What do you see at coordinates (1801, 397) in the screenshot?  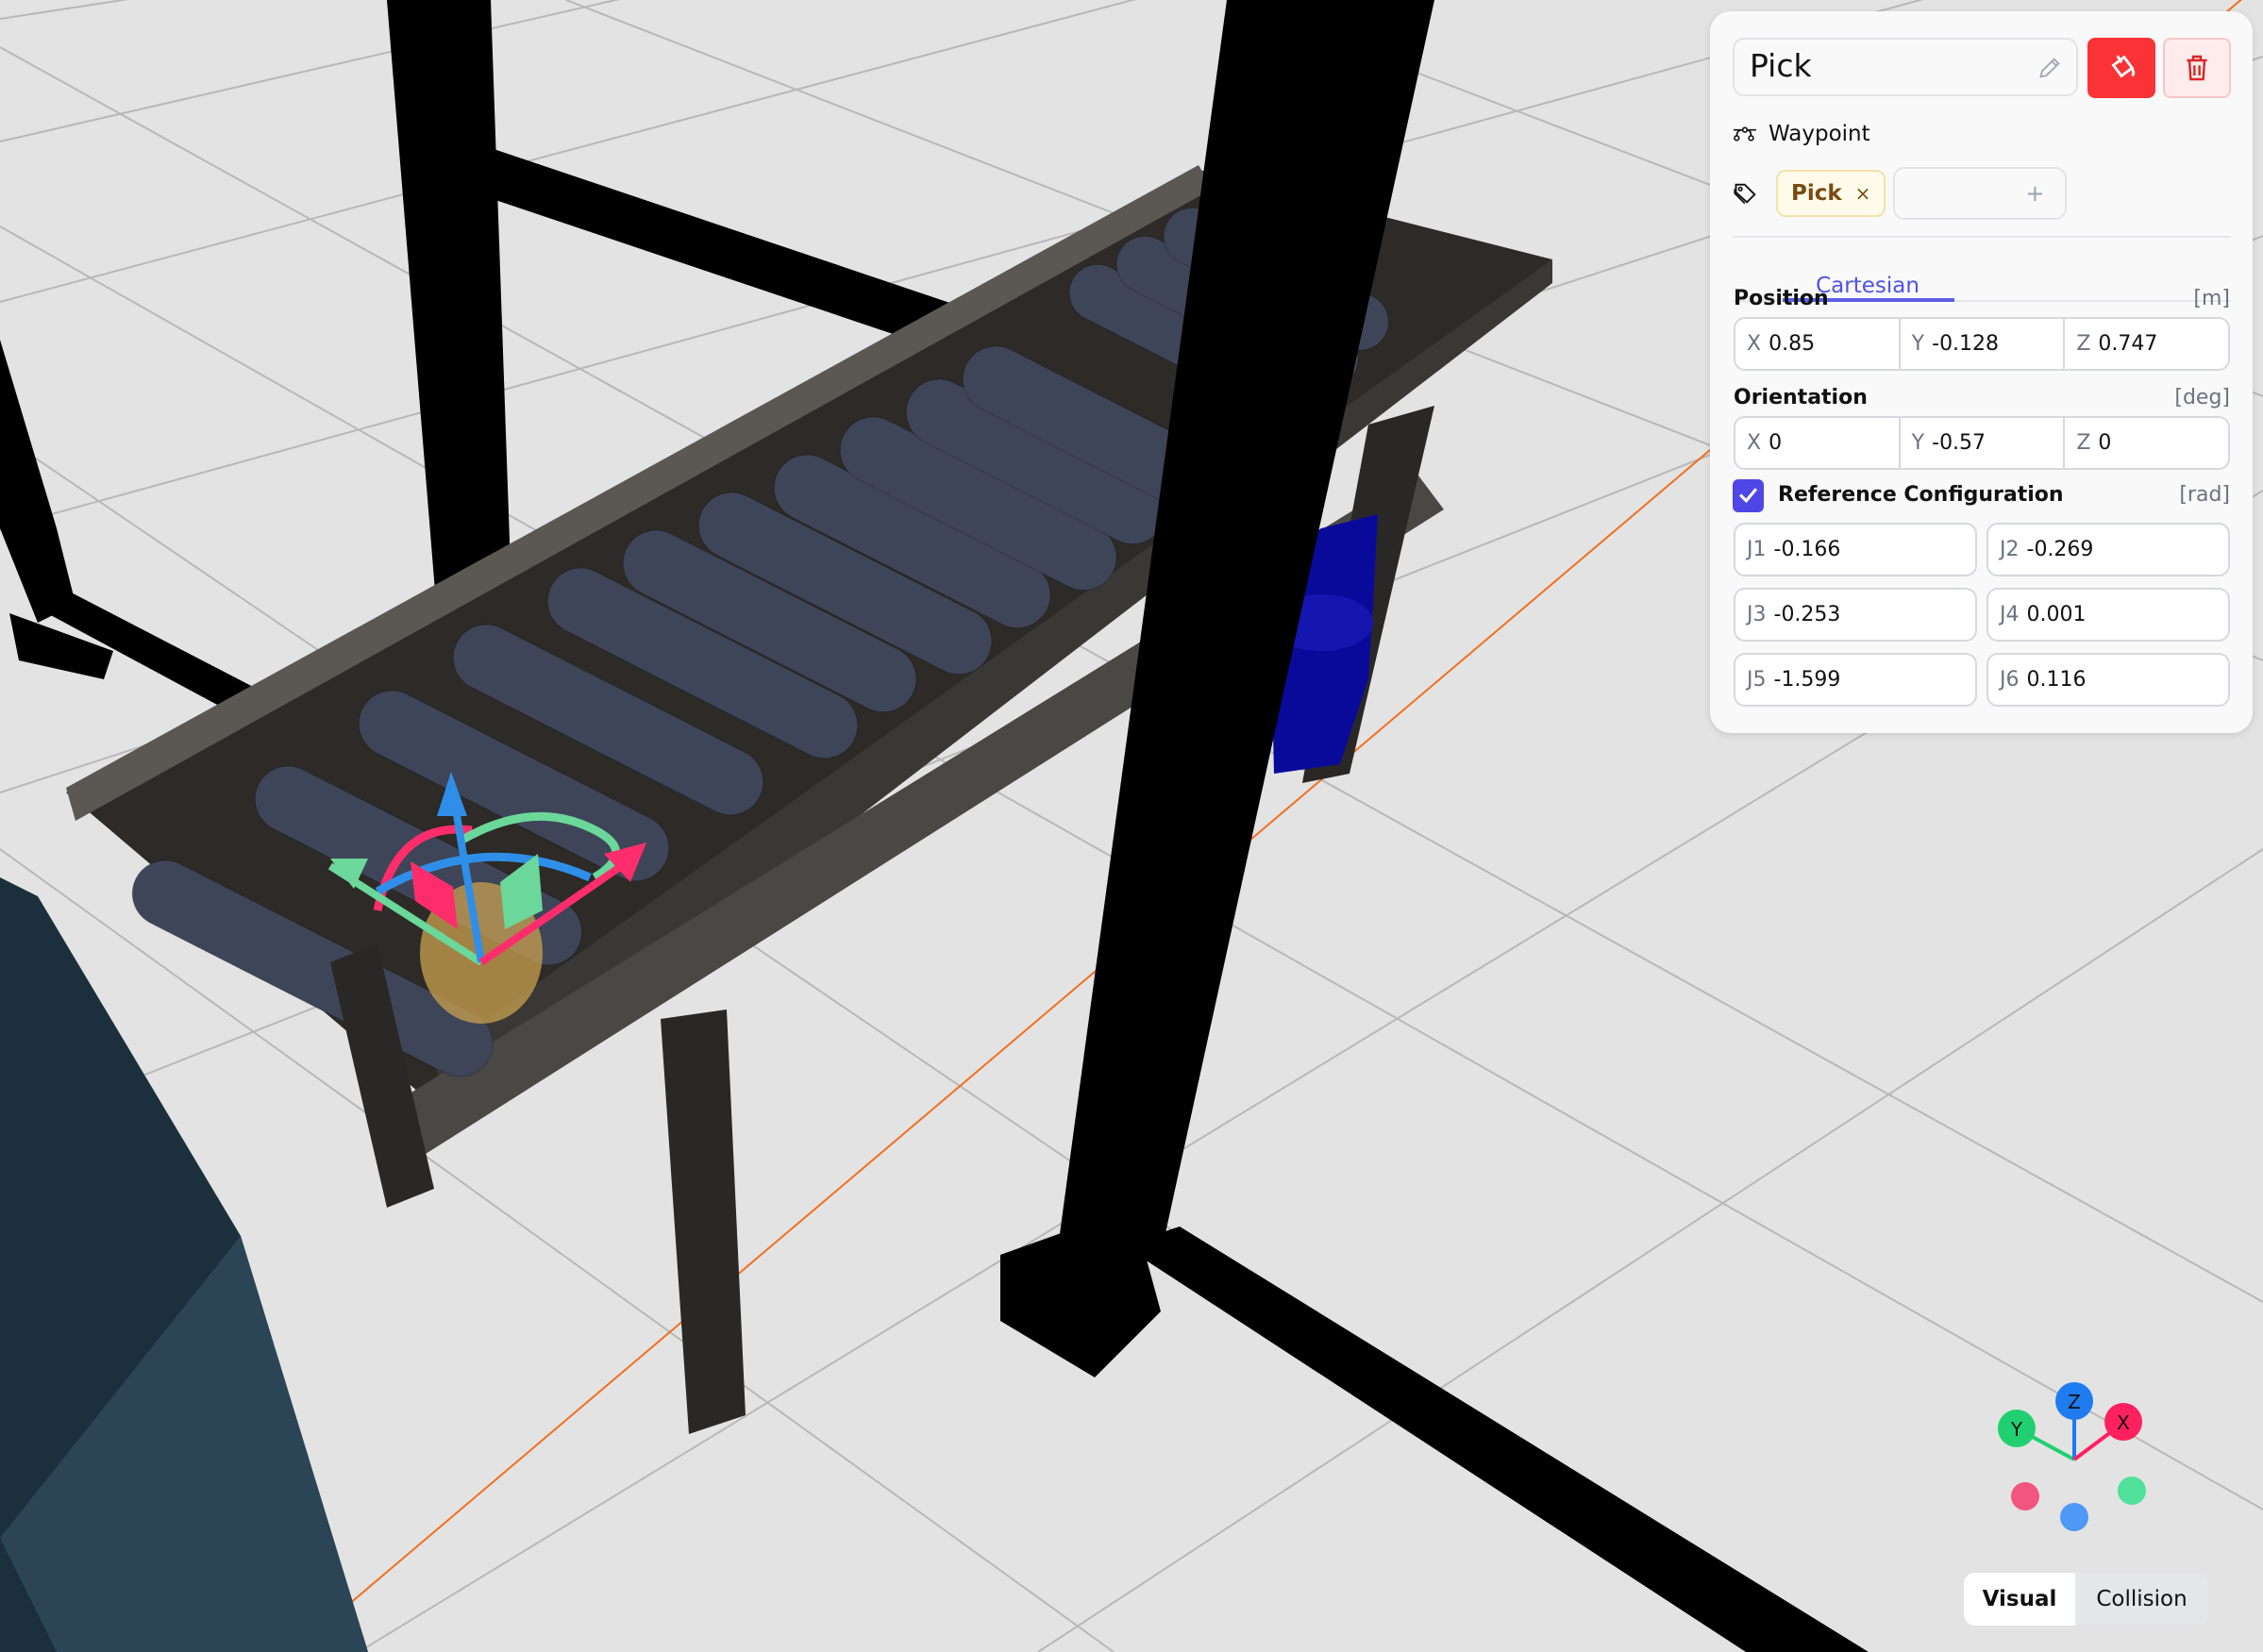 I see `orientation-label: Orientation` at bounding box center [1801, 397].